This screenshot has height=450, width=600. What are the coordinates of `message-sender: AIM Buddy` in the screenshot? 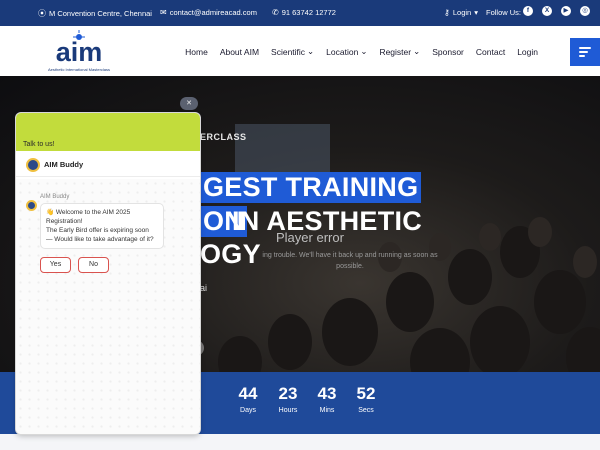 It's located at (55, 197).